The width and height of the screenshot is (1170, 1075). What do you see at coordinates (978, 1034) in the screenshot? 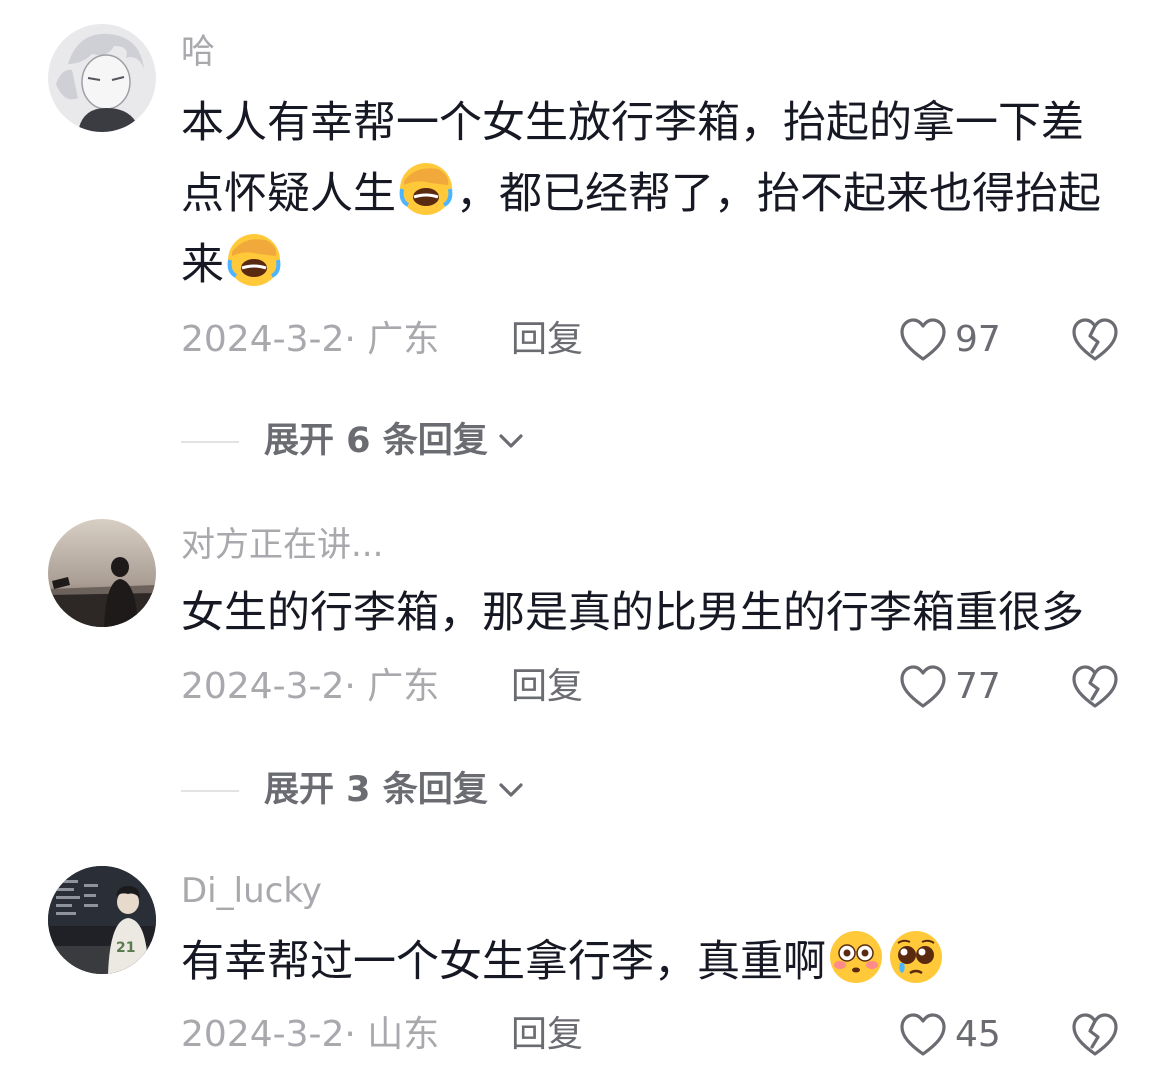
I see `like-count: 45` at bounding box center [978, 1034].